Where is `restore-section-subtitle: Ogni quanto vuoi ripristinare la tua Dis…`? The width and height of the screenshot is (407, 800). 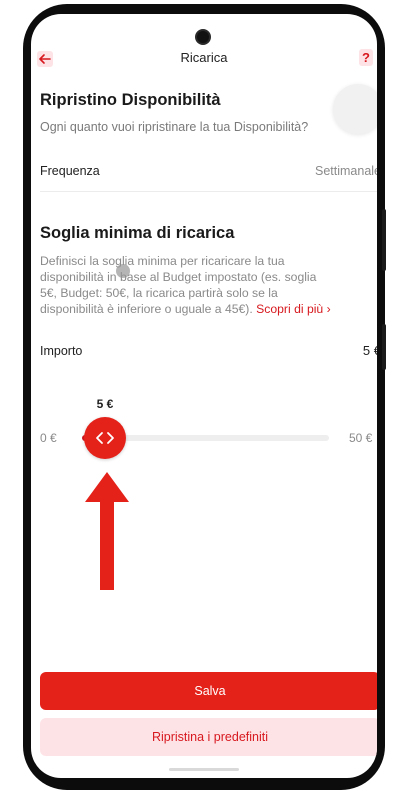
restore-section-subtitle: Ogni quanto vuoi ripristinare la tua Dis… is located at coordinates (174, 127).